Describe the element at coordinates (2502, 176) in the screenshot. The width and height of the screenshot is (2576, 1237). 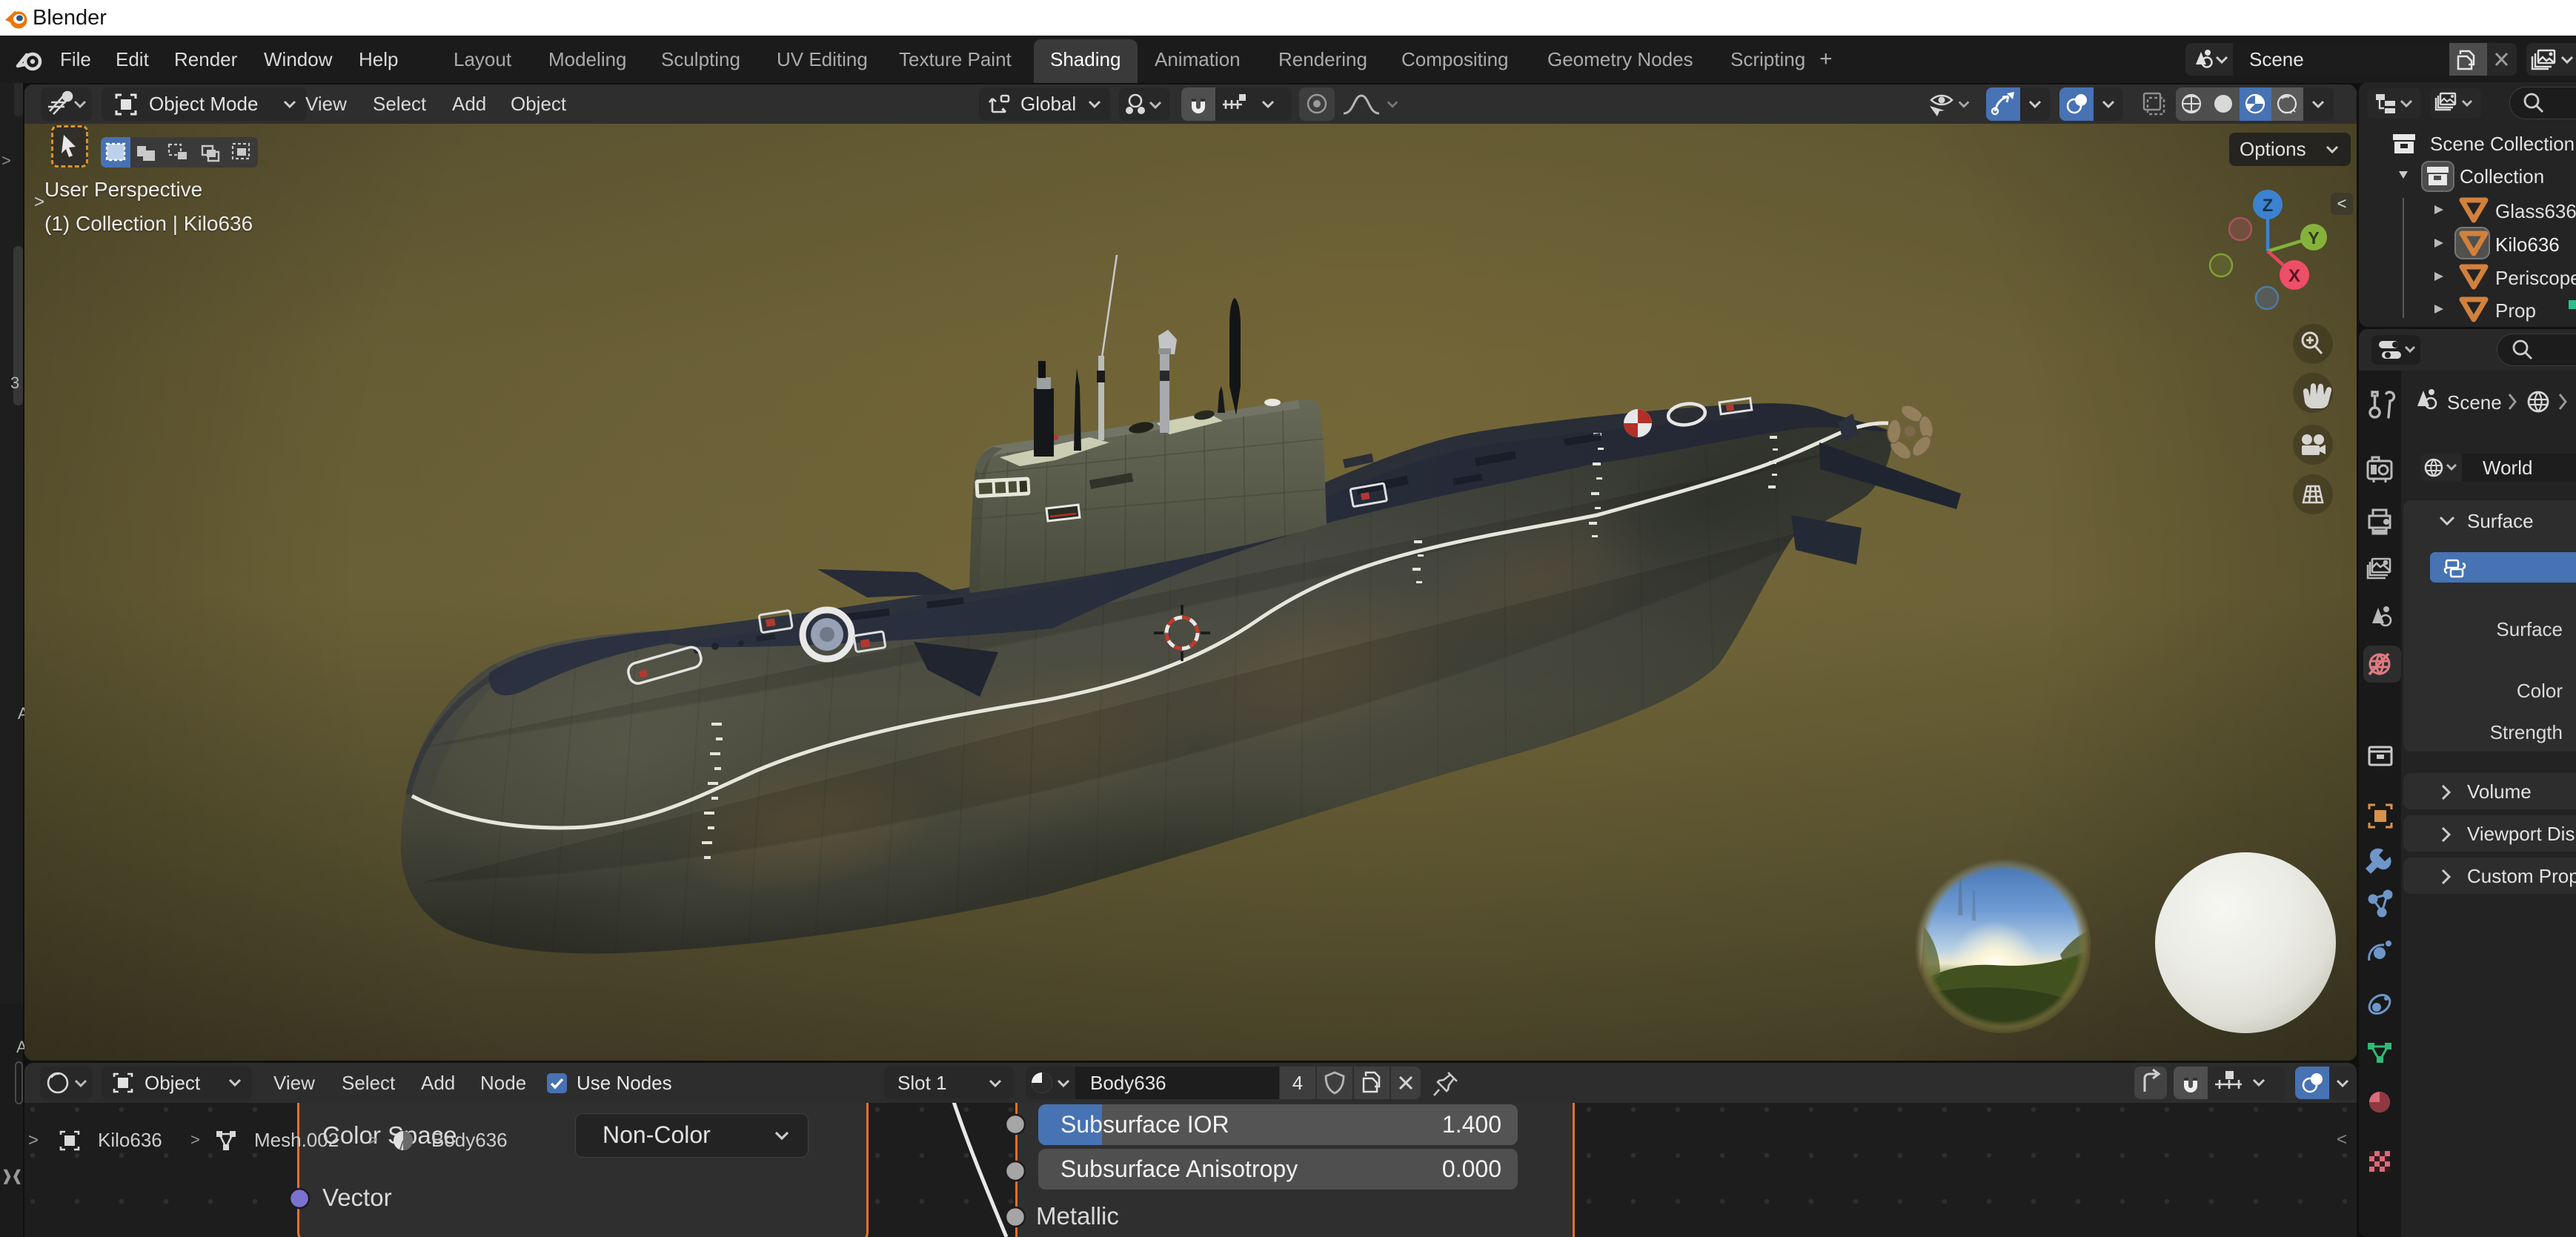
I see `svg-text: Collection` at that location.